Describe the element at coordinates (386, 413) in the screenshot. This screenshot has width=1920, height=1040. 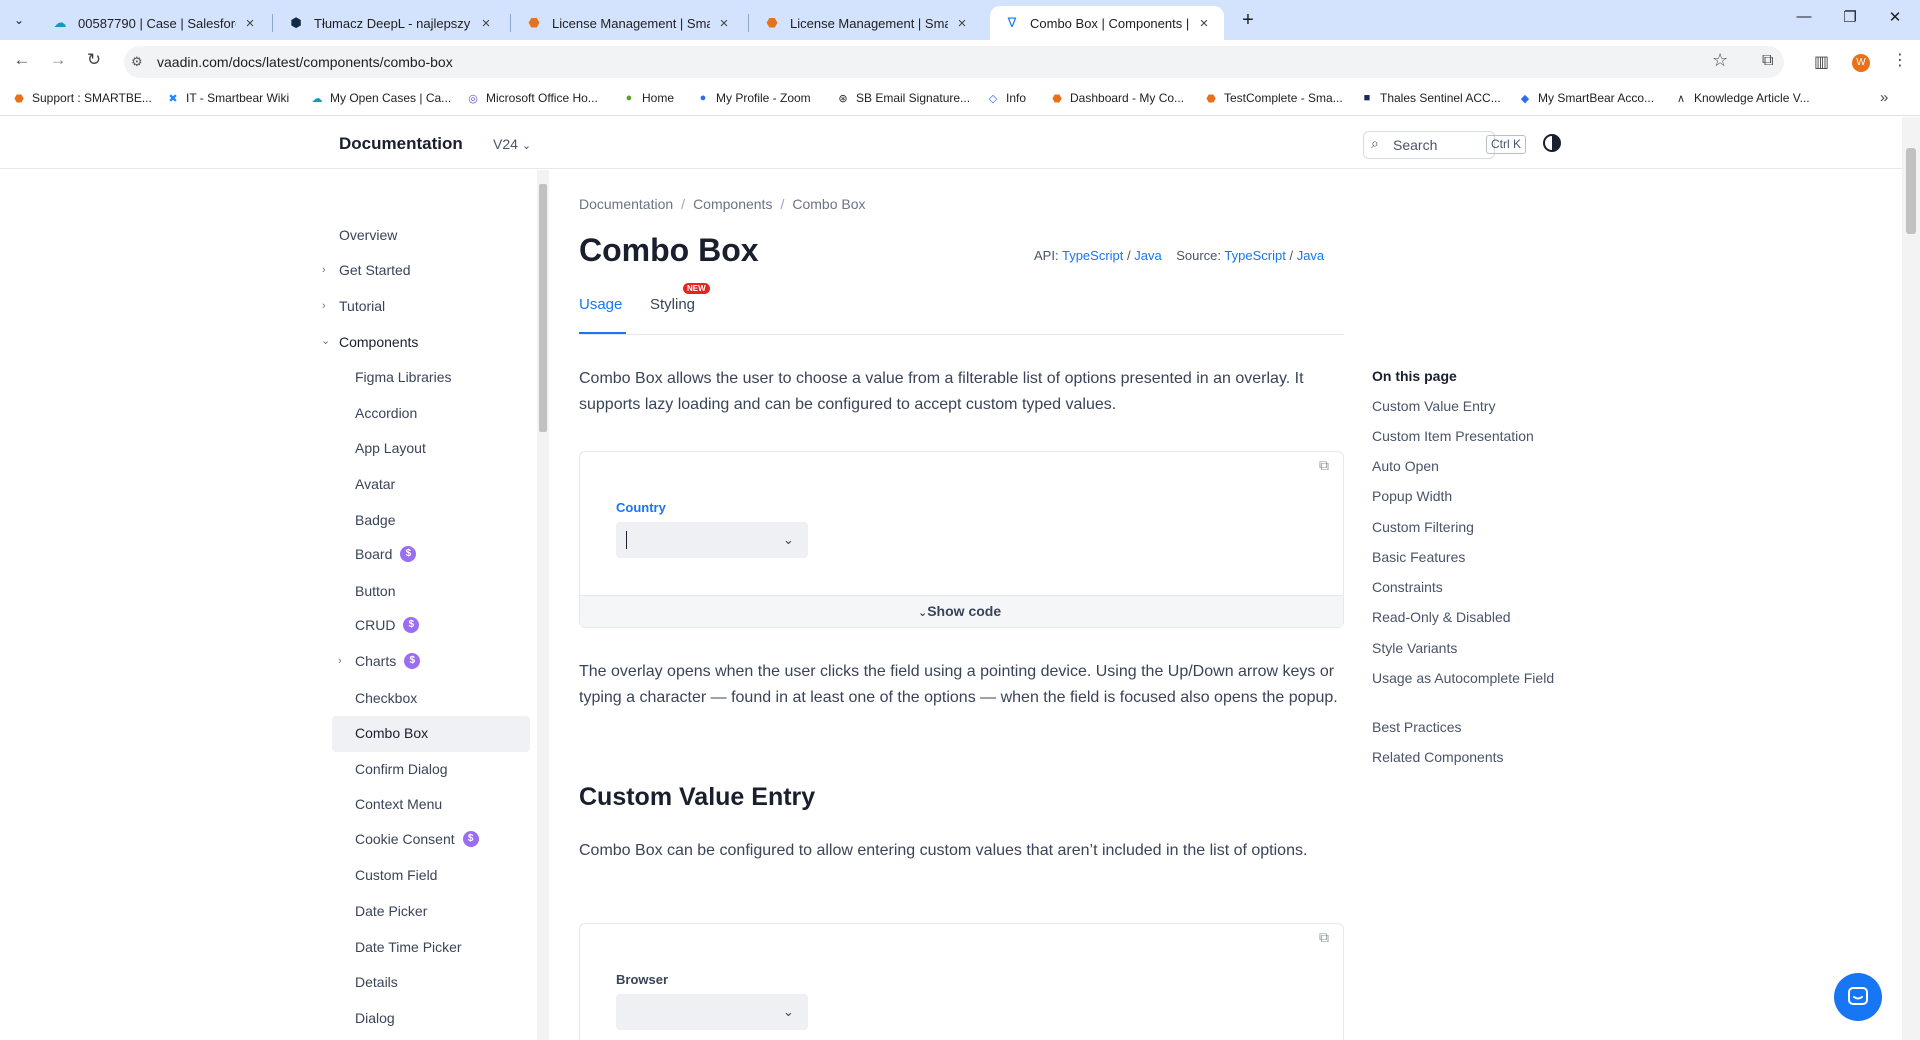
I see `sidebar-item-accordion: Accordion` at that location.